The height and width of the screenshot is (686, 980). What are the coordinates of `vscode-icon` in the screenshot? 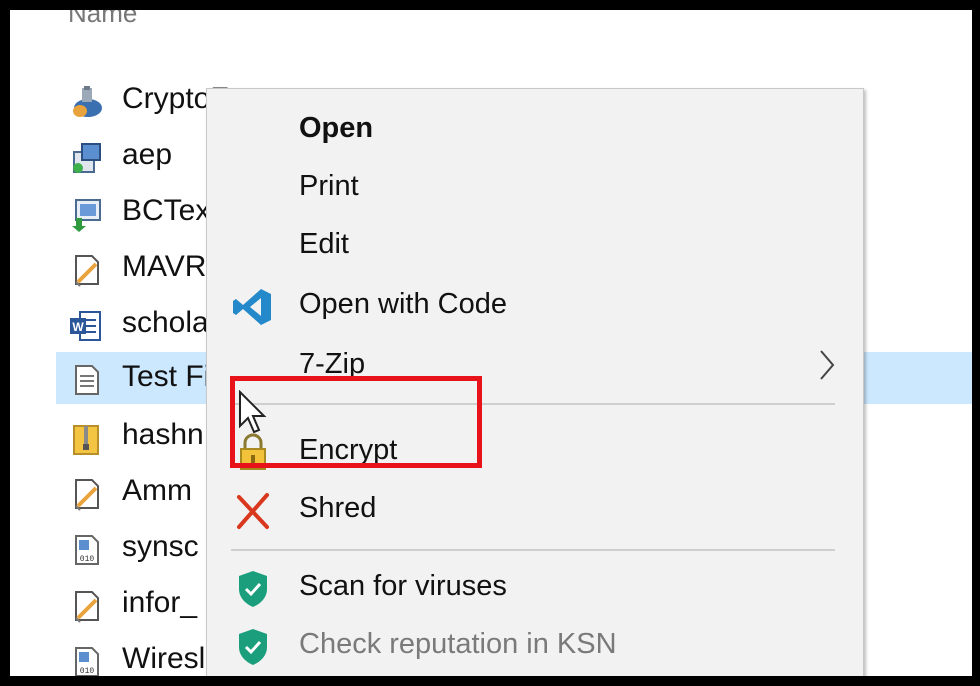 It's located at (252, 307).